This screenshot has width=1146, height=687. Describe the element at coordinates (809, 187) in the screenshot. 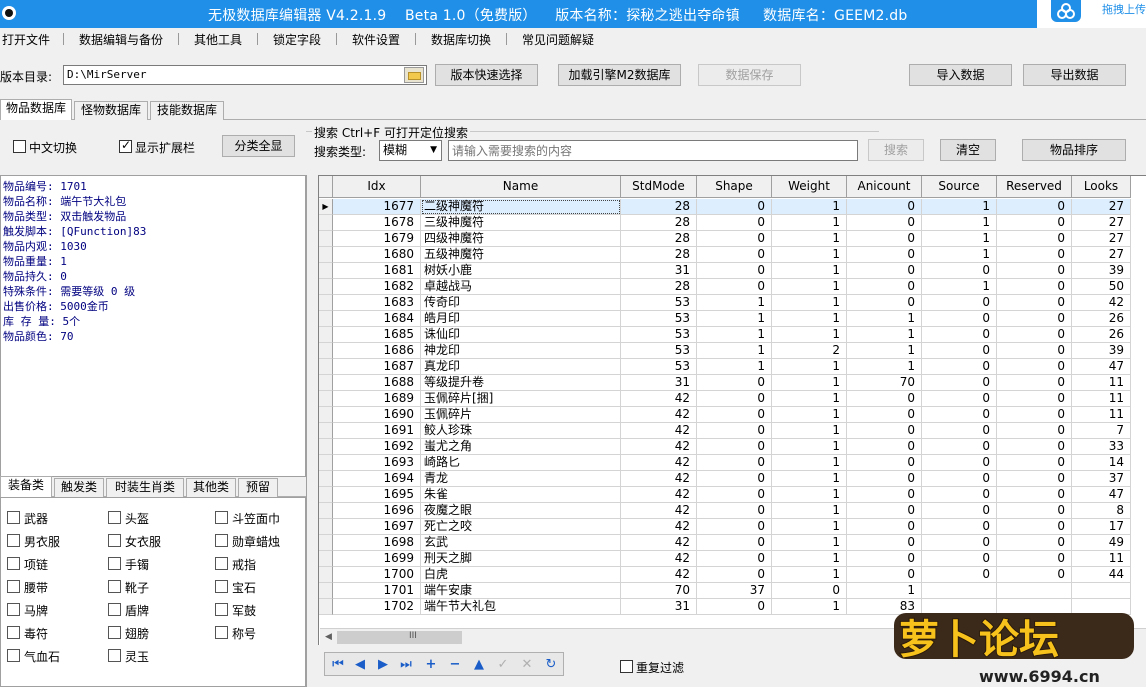

I see `column-header-weight: Weight` at that location.